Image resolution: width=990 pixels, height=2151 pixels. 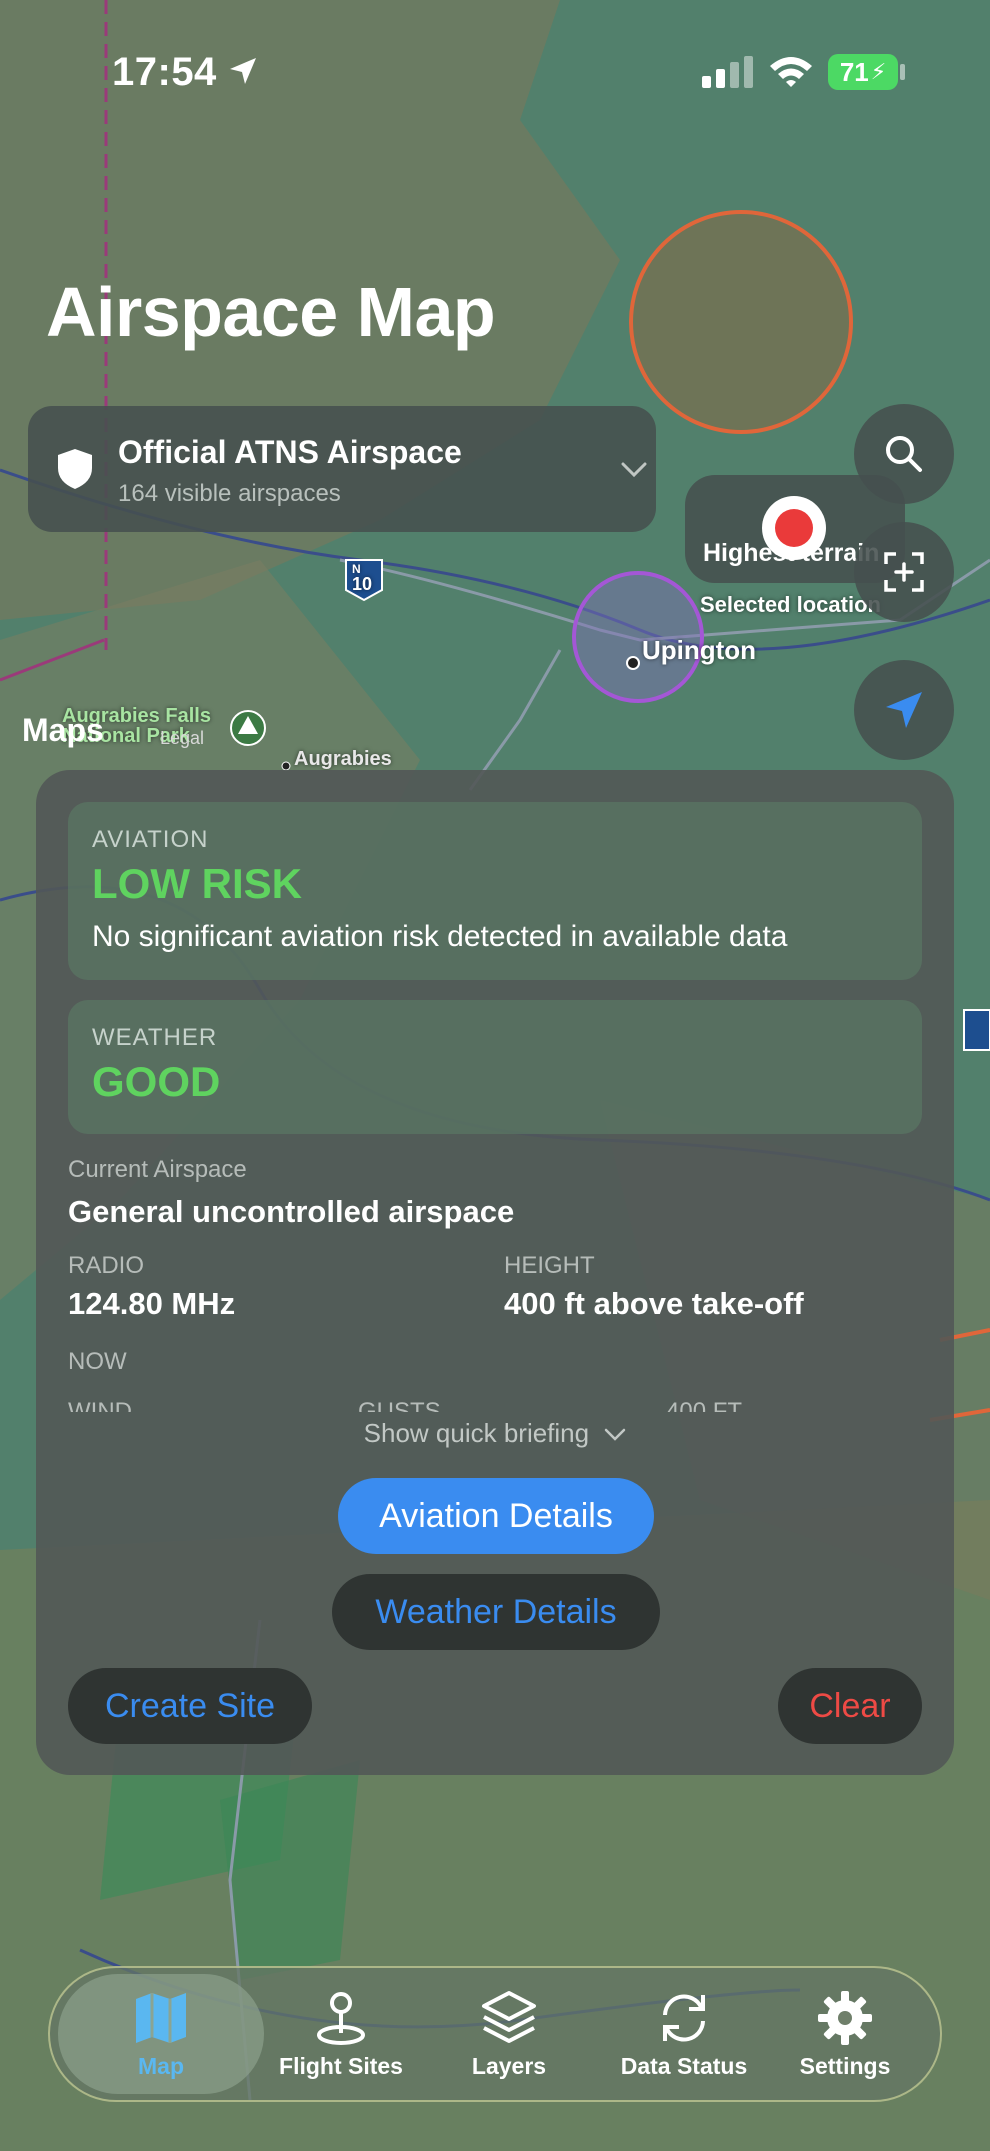 I want to click on tab-settings-label: Settings, so click(x=845, y=2065).